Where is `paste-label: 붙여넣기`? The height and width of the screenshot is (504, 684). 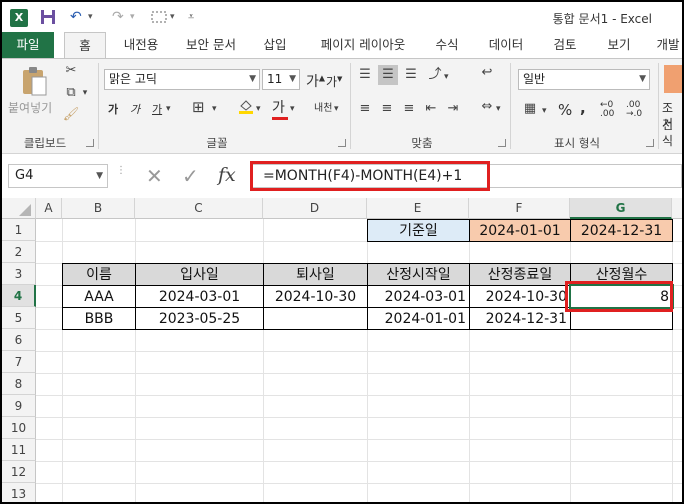 paste-label: 붙여넣기 is located at coordinates (30, 107).